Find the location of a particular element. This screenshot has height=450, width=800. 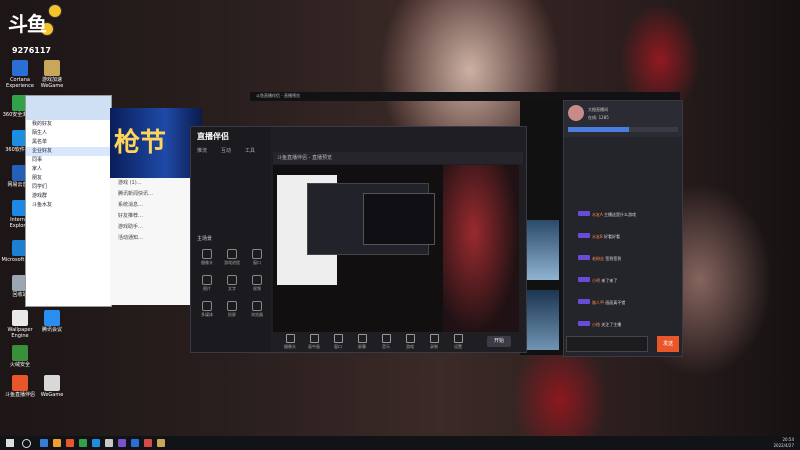

taskbar: 20:54 2022/4/27 is located at coordinates (400, 443).